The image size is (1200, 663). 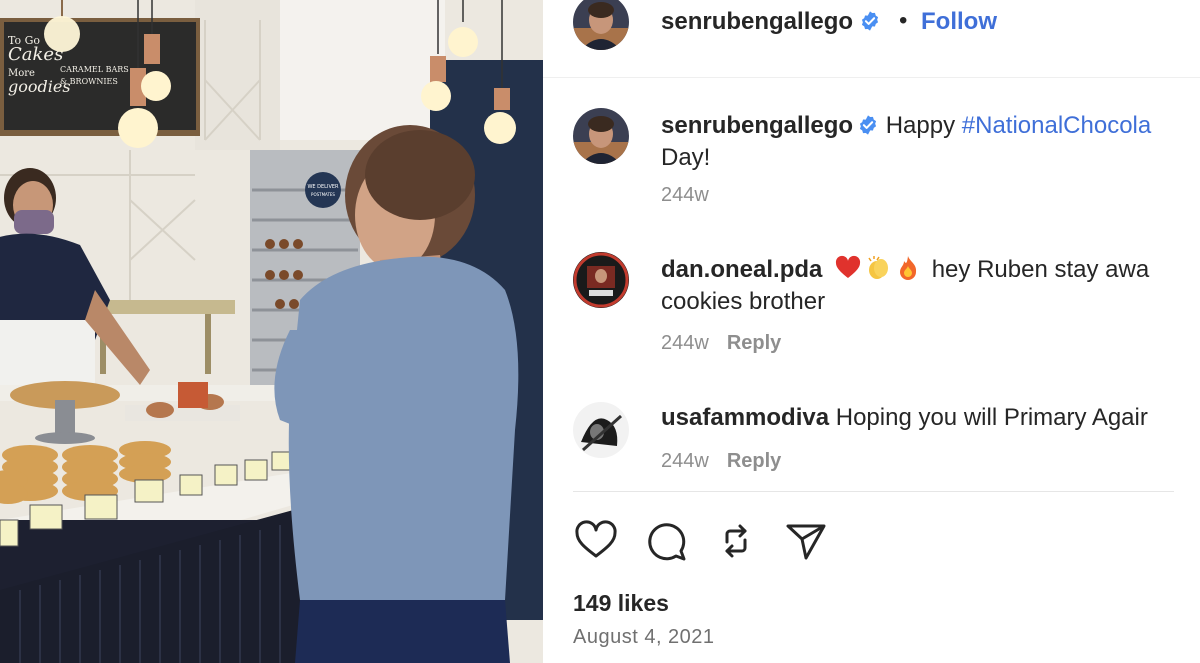 I want to click on hashtag-link: #NationalChocola, so click(x=1056, y=125).